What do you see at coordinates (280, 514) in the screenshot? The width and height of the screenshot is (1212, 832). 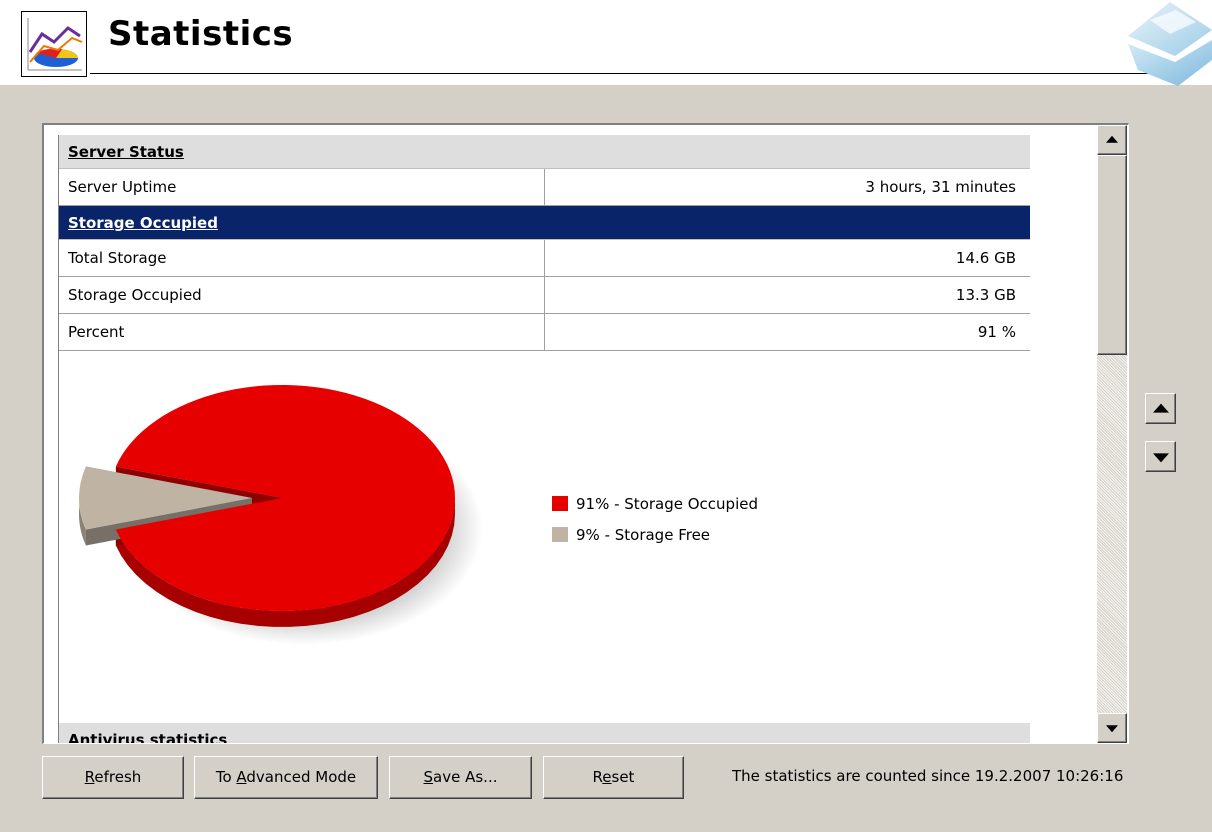 I see `pie-chart-svg` at bounding box center [280, 514].